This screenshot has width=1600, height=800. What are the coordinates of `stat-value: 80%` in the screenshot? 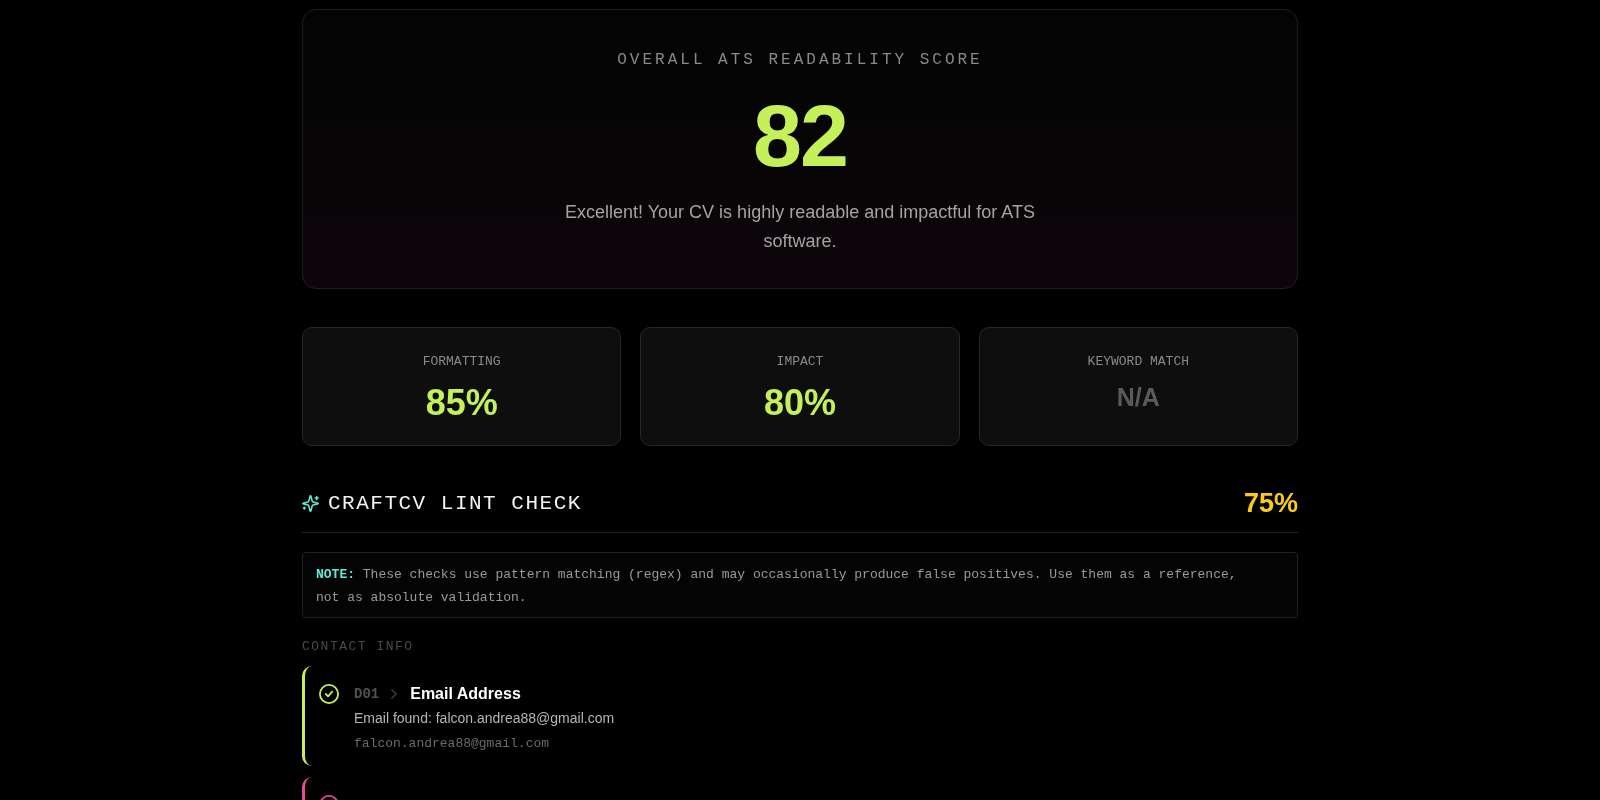 It's located at (799, 403).